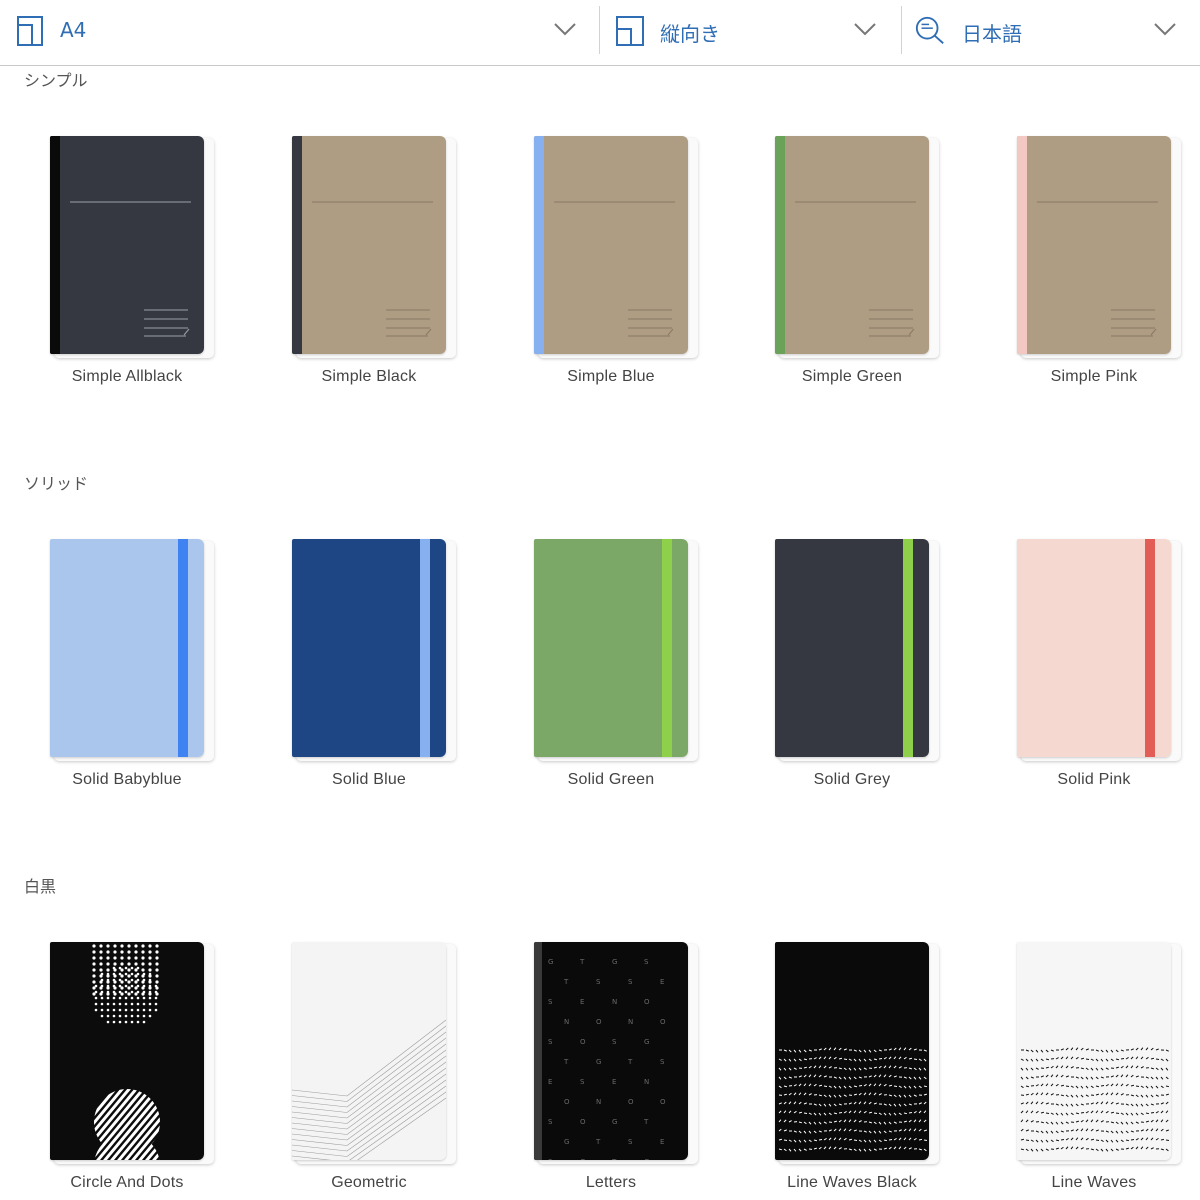  Describe the element at coordinates (369, 376) in the screenshot. I see `cover-caption: Simple Black` at that location.